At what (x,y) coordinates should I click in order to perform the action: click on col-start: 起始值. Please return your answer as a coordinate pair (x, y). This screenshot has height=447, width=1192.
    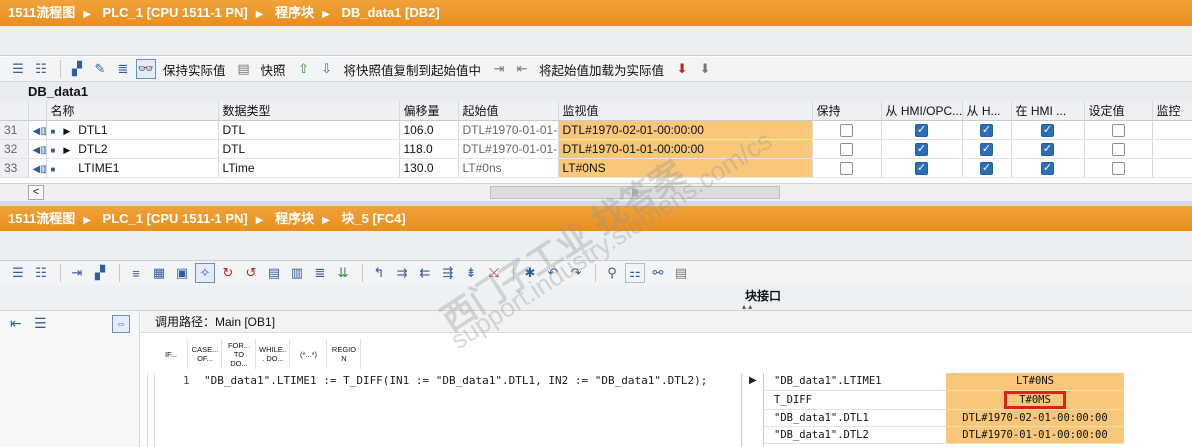
    Looking at the image, I should click on (508, 111).